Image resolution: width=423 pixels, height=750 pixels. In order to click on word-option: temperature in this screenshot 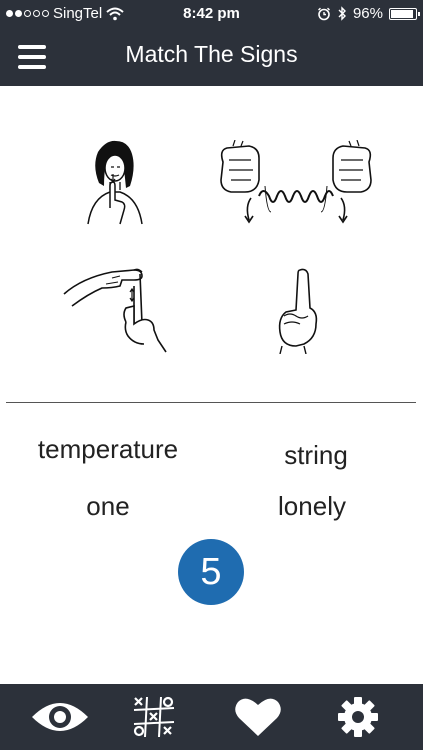, I will do `click(108, 449)`.